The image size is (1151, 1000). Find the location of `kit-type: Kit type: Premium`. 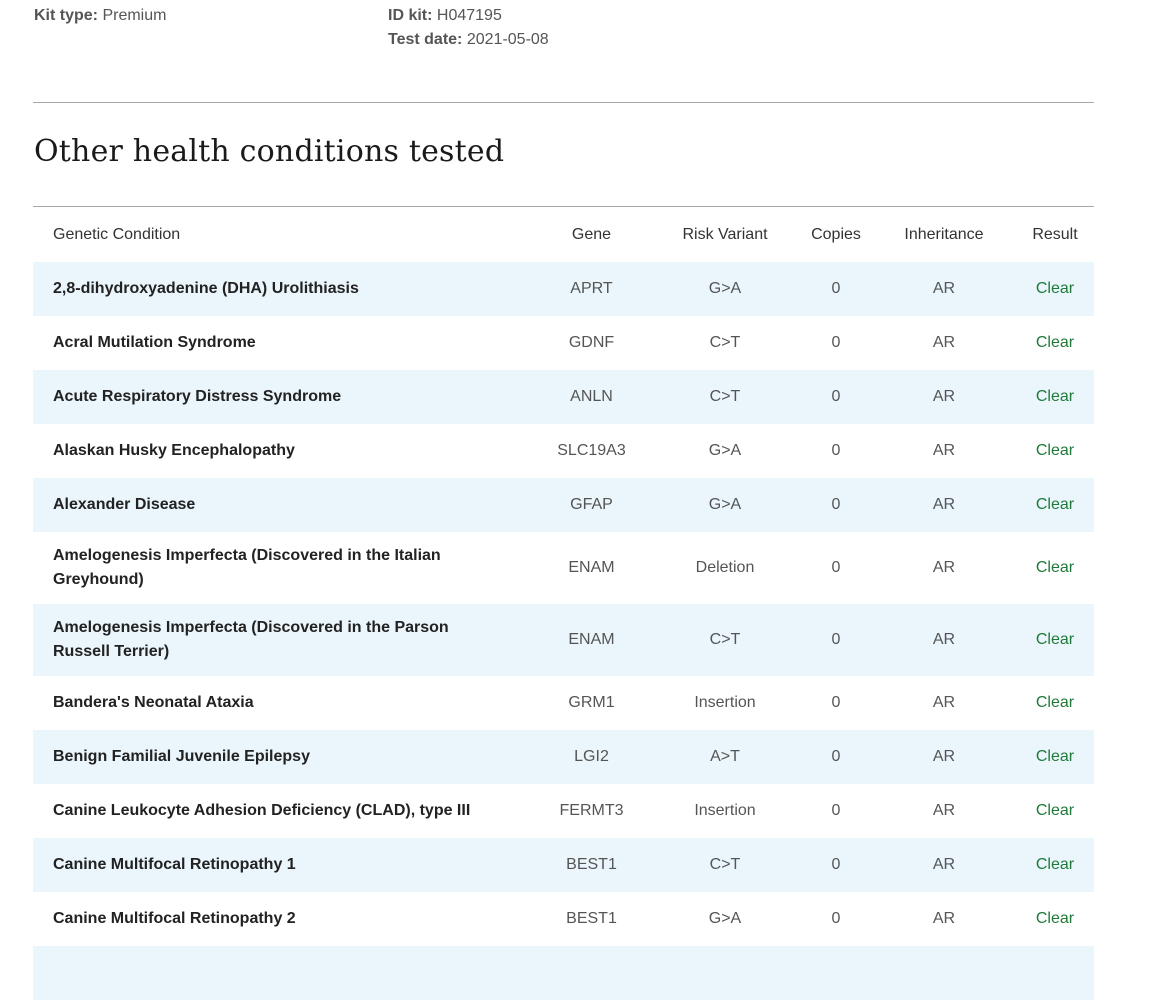

kit-type: Kit type: Premium is located at coordinates (100, 16).